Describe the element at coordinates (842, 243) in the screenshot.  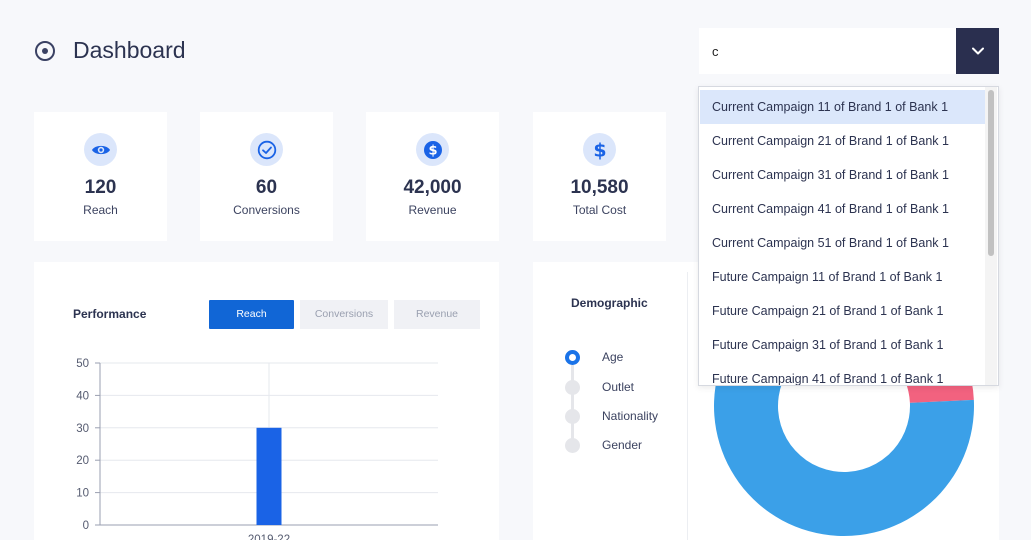
I see `campaign-option: Current Campaign 51 of Brand 1 of Bank 1` at that location.